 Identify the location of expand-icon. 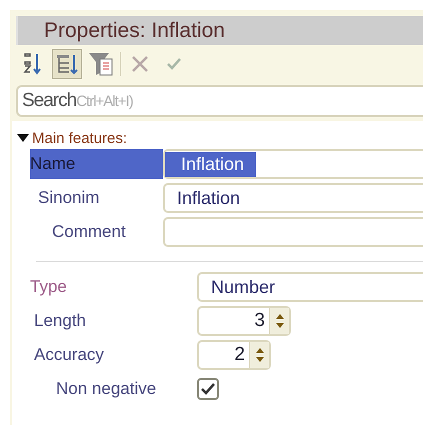
(23, 138).